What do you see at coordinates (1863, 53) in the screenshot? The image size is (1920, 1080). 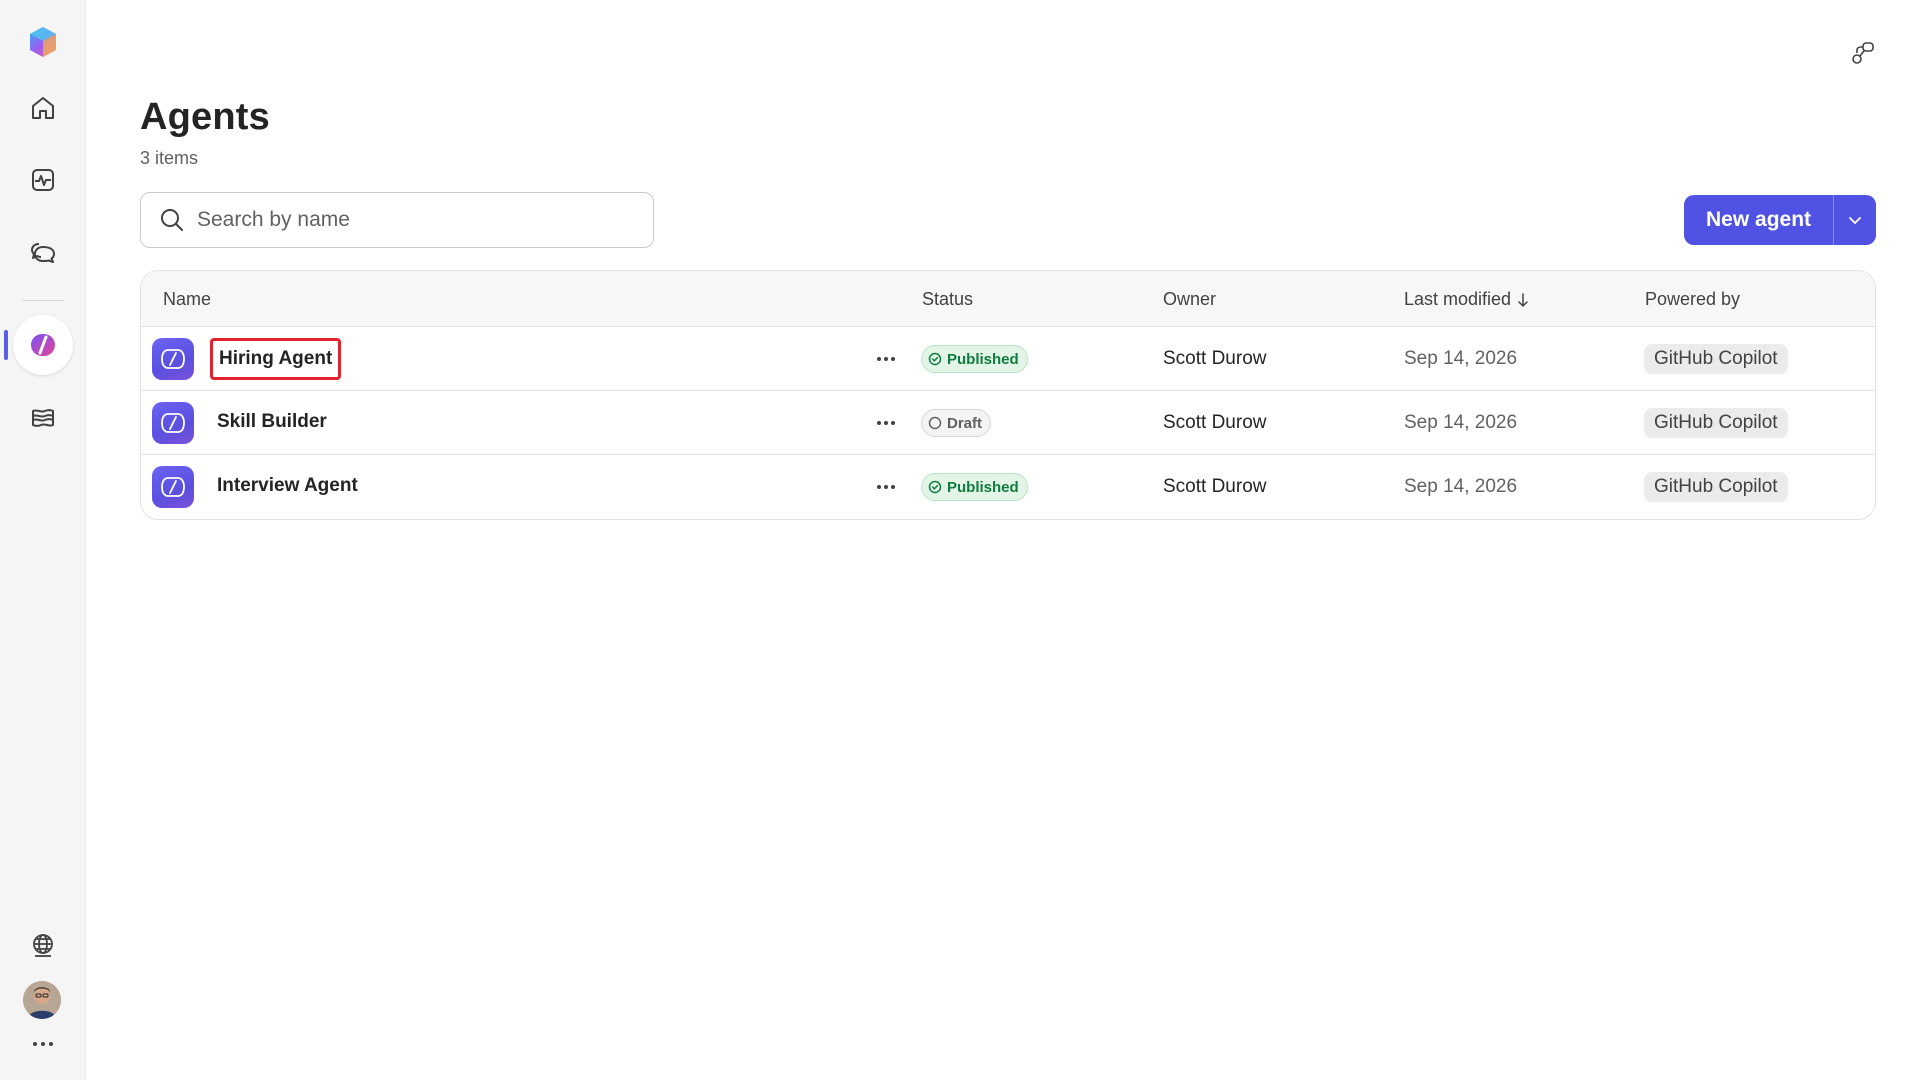 I see `connections-icon` at bounding box center [1863, 53].